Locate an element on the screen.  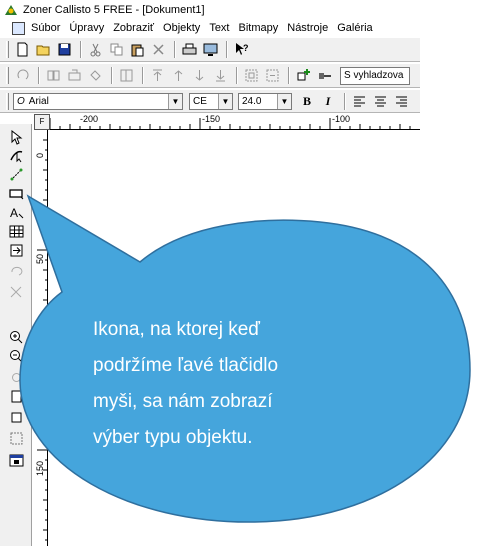
cut-button is located at coordinates (95, 50).